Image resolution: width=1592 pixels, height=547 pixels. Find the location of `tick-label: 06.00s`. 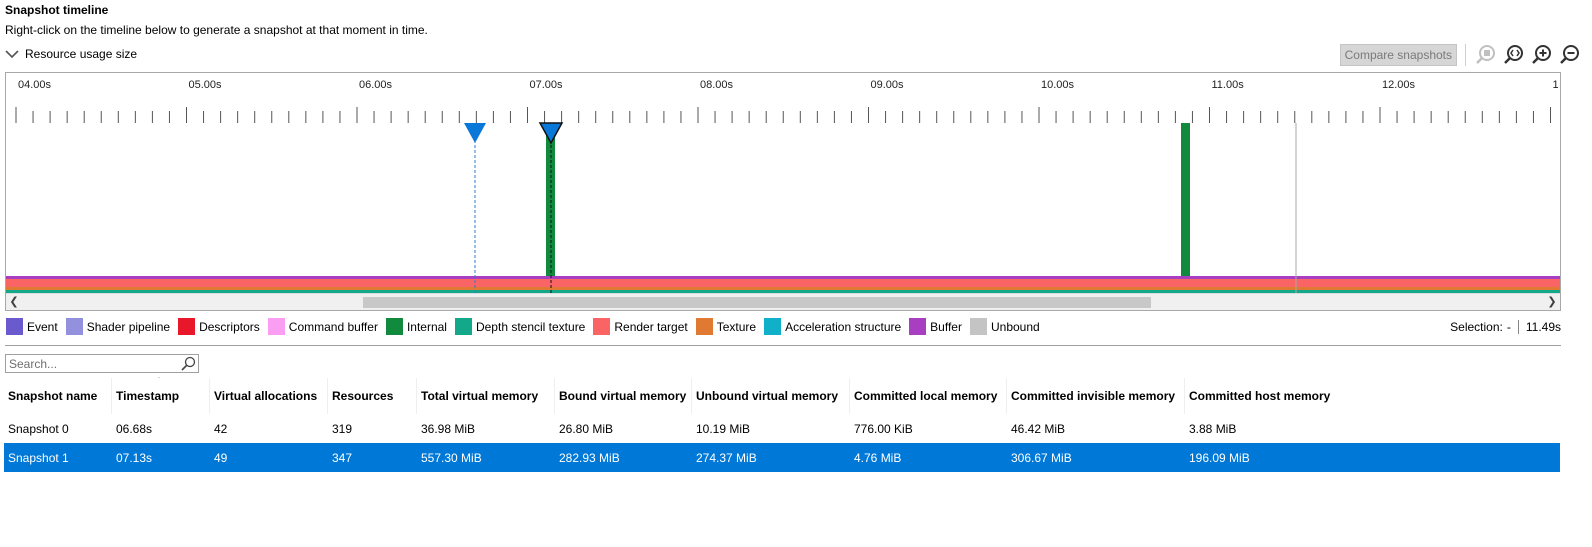

tick-label: 06.00s is located at coordinates (376, 85).